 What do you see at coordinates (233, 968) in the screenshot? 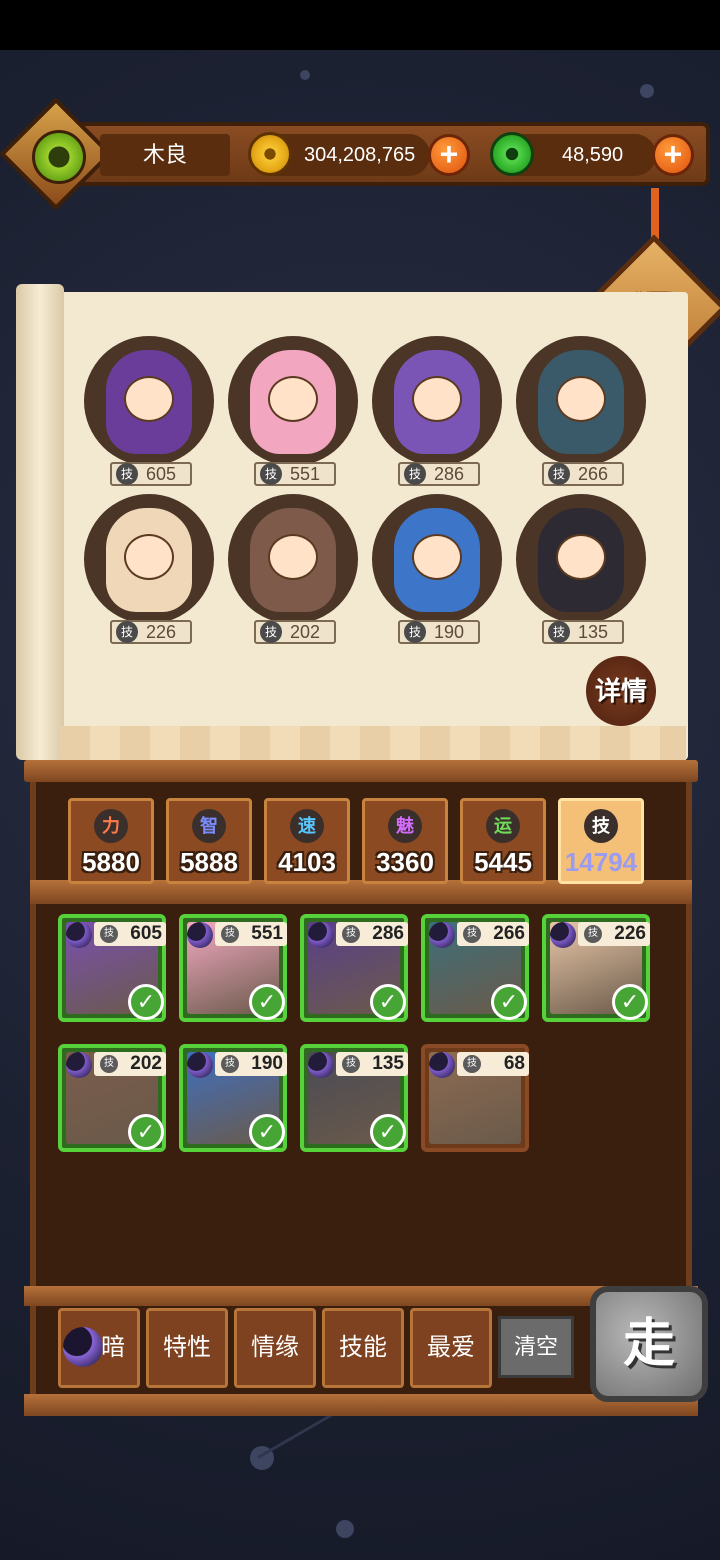
I see `hero-card: 551 技 ✓` at bounding box center [233, 968].